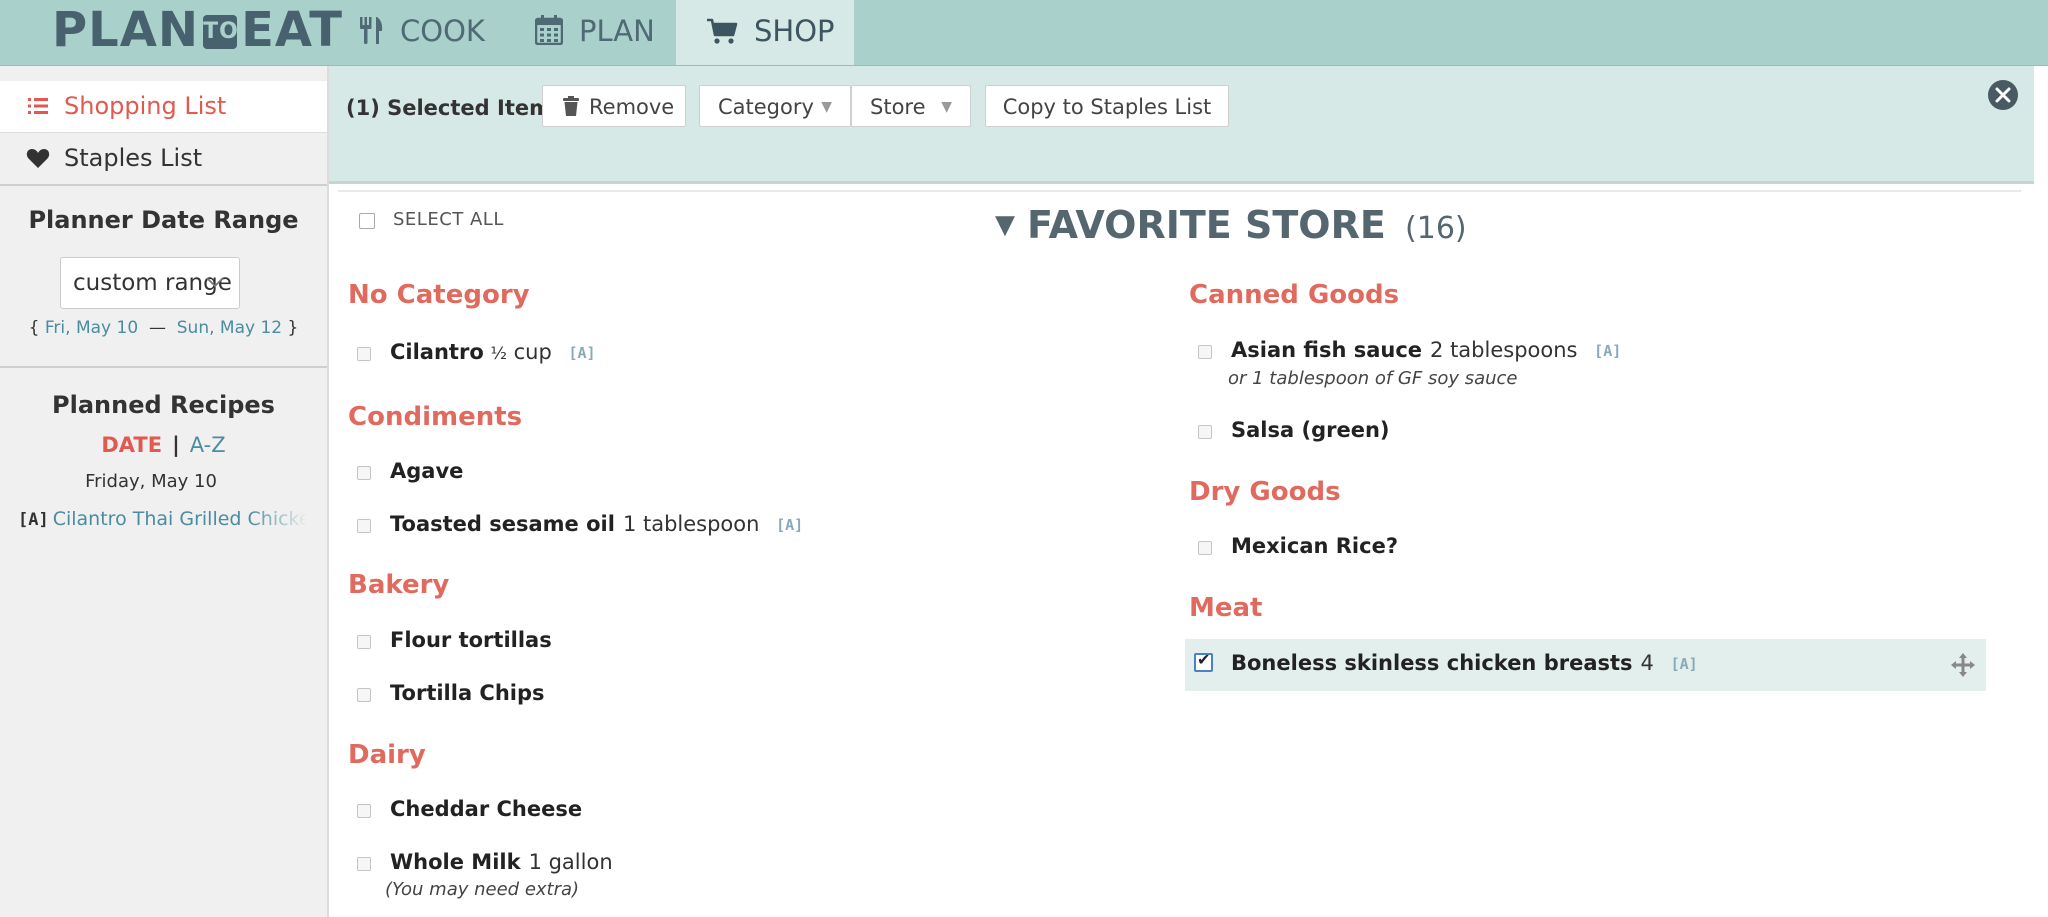  Describe the element at coordinates (91, 328) in the screenshot. I see `date-range-start: Fri, May 10` at that location.